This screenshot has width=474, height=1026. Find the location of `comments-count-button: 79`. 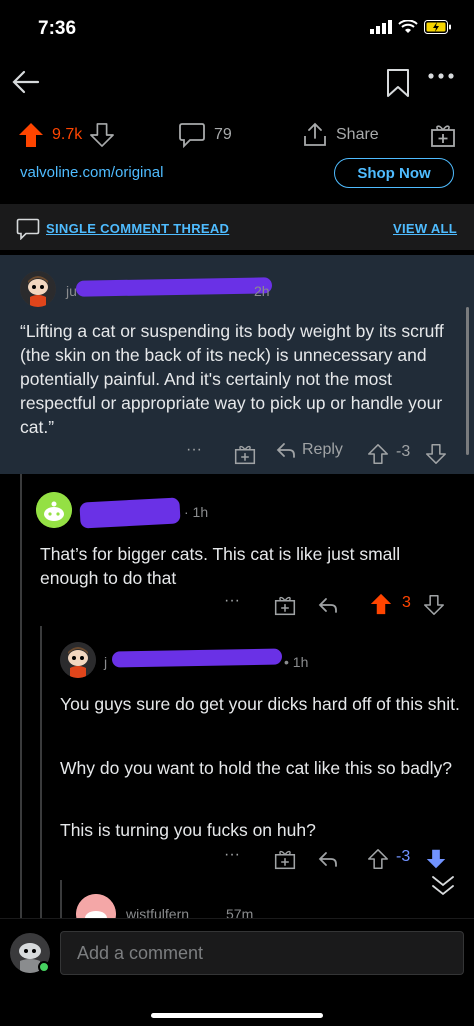

comments-count-button: 79 is located at coordinates (205, 135).